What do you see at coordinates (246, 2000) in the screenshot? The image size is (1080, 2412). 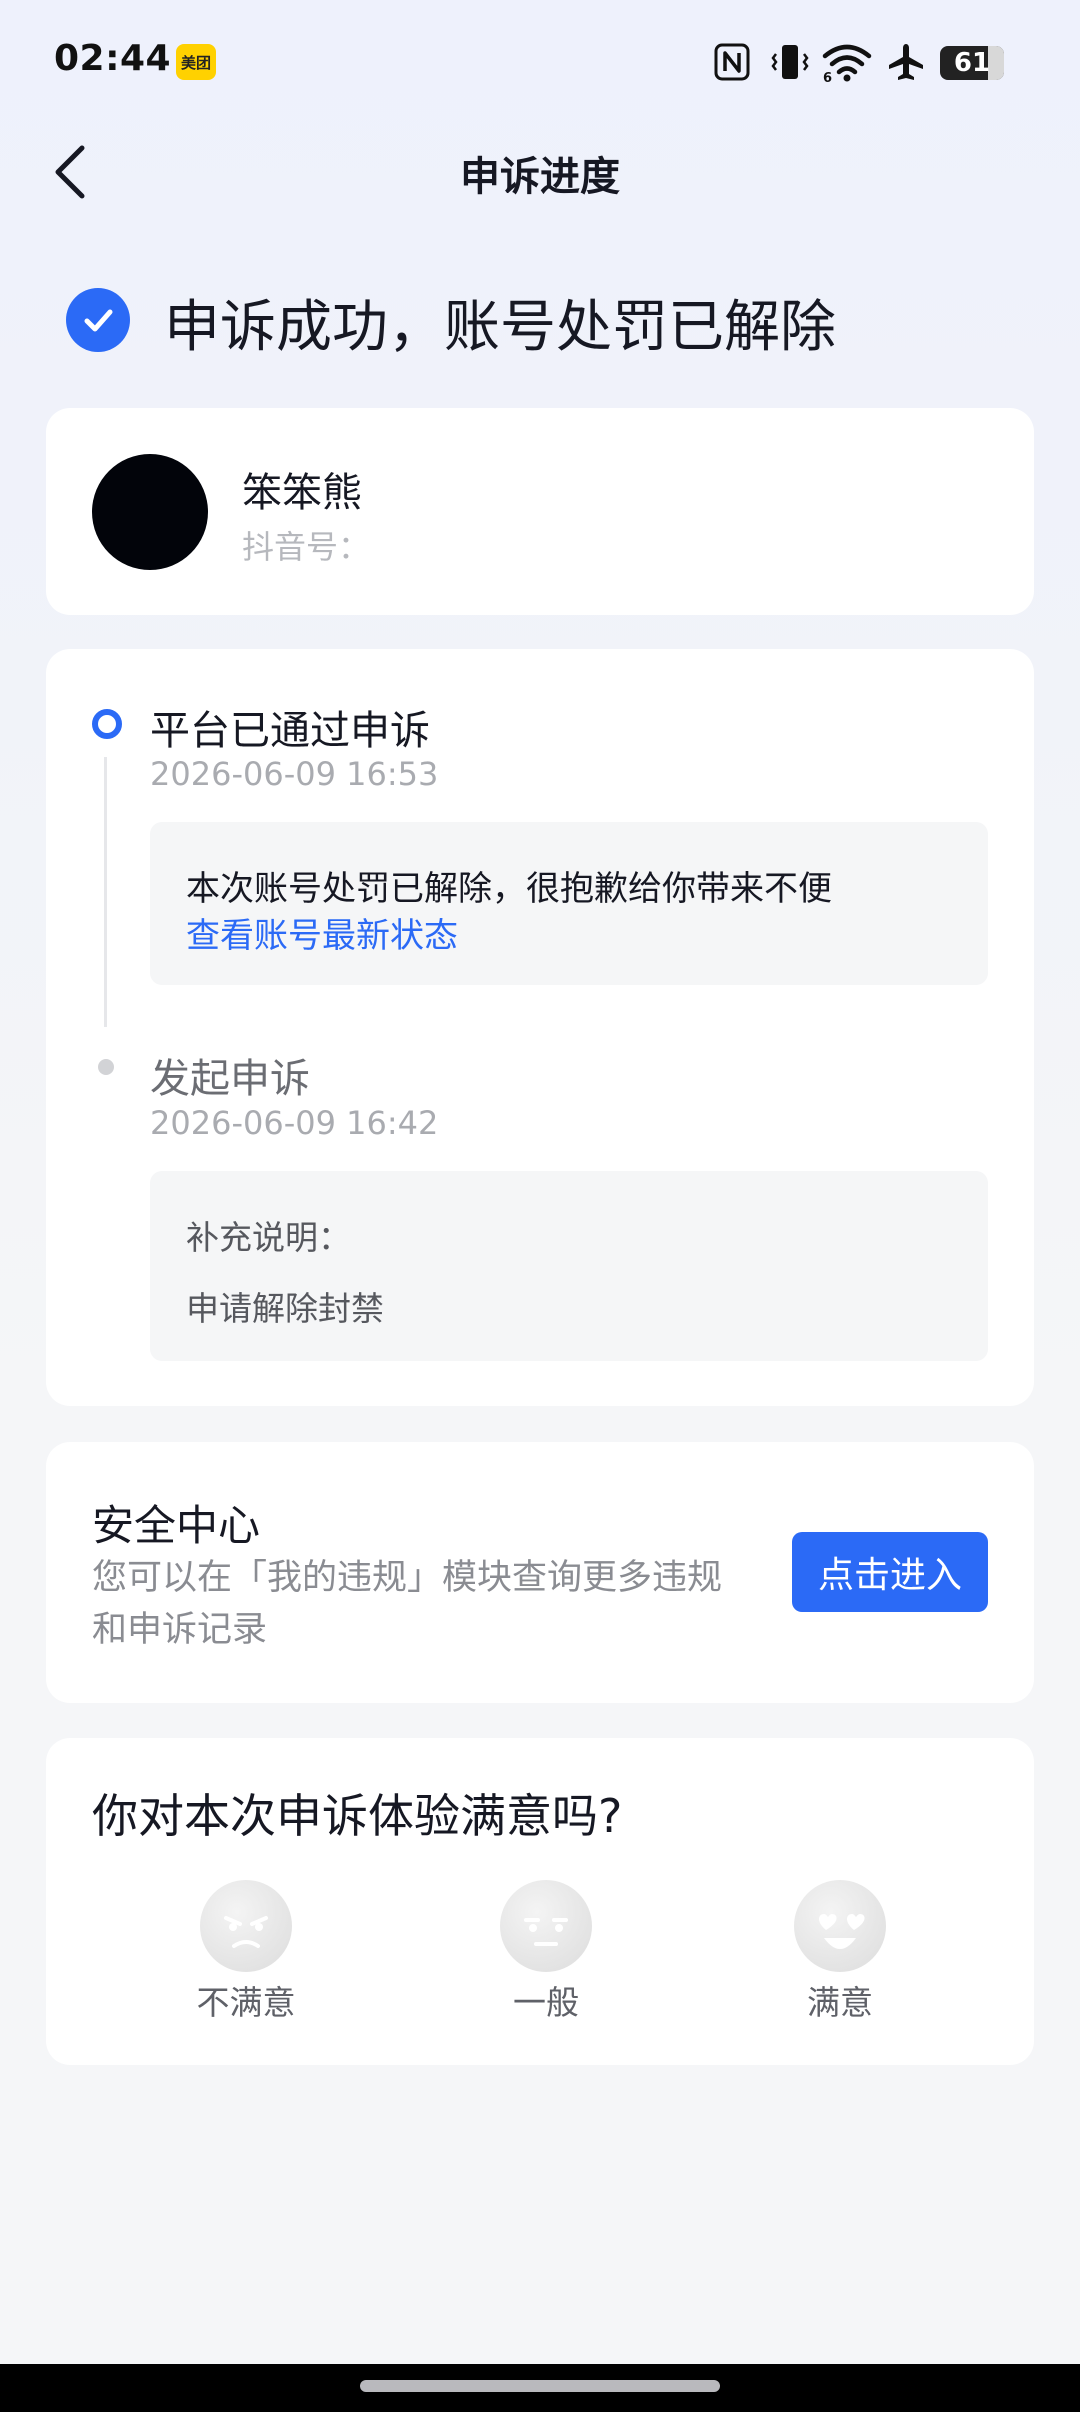 I see `rating-label-unsatisfied: 不满意` at bounding box center [246, 2000].